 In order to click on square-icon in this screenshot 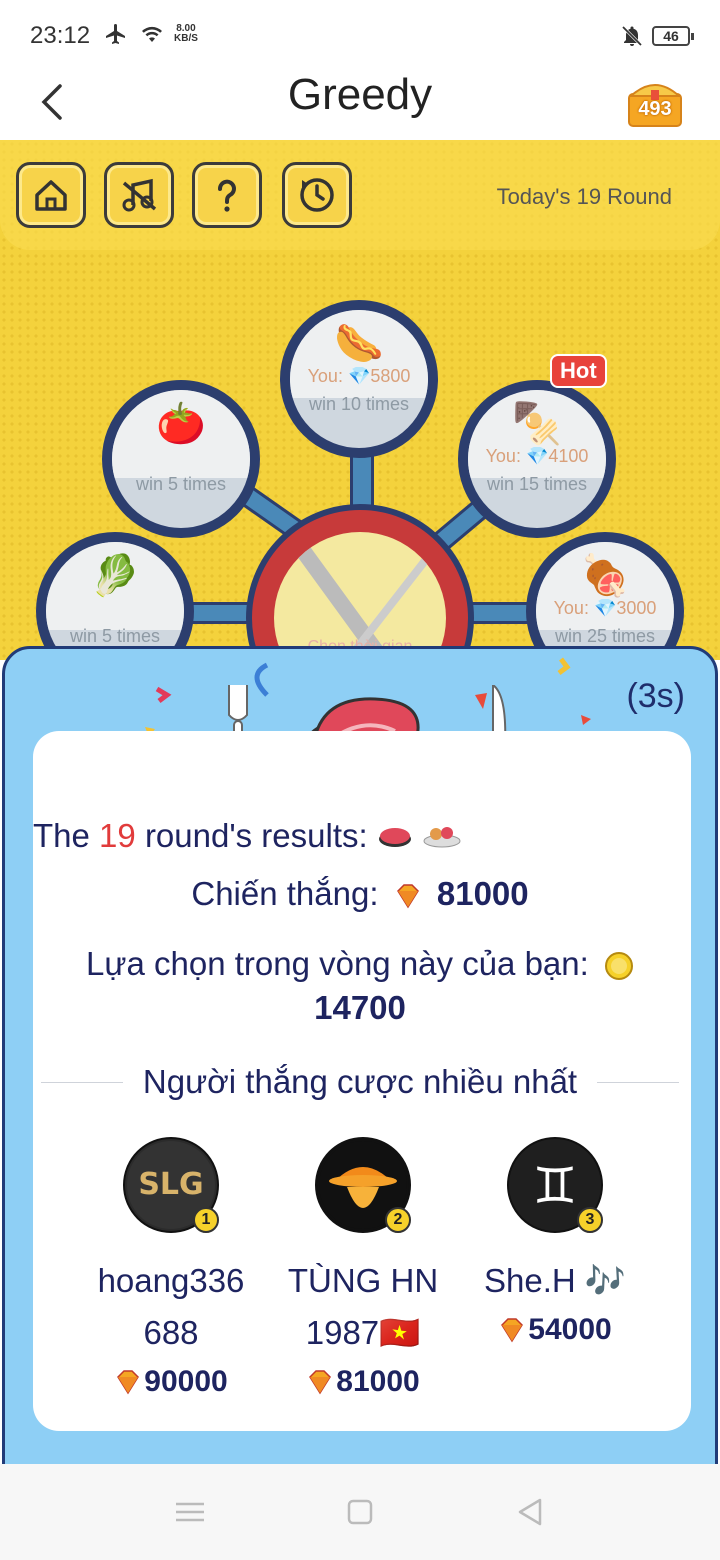, I will do `click(360, 1512)`.